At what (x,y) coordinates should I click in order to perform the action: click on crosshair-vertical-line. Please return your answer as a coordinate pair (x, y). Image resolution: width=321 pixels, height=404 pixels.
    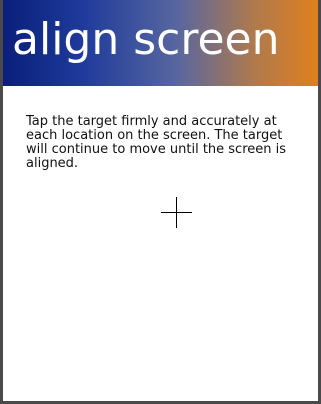
    Looking at the image, I should click on (176, 212).